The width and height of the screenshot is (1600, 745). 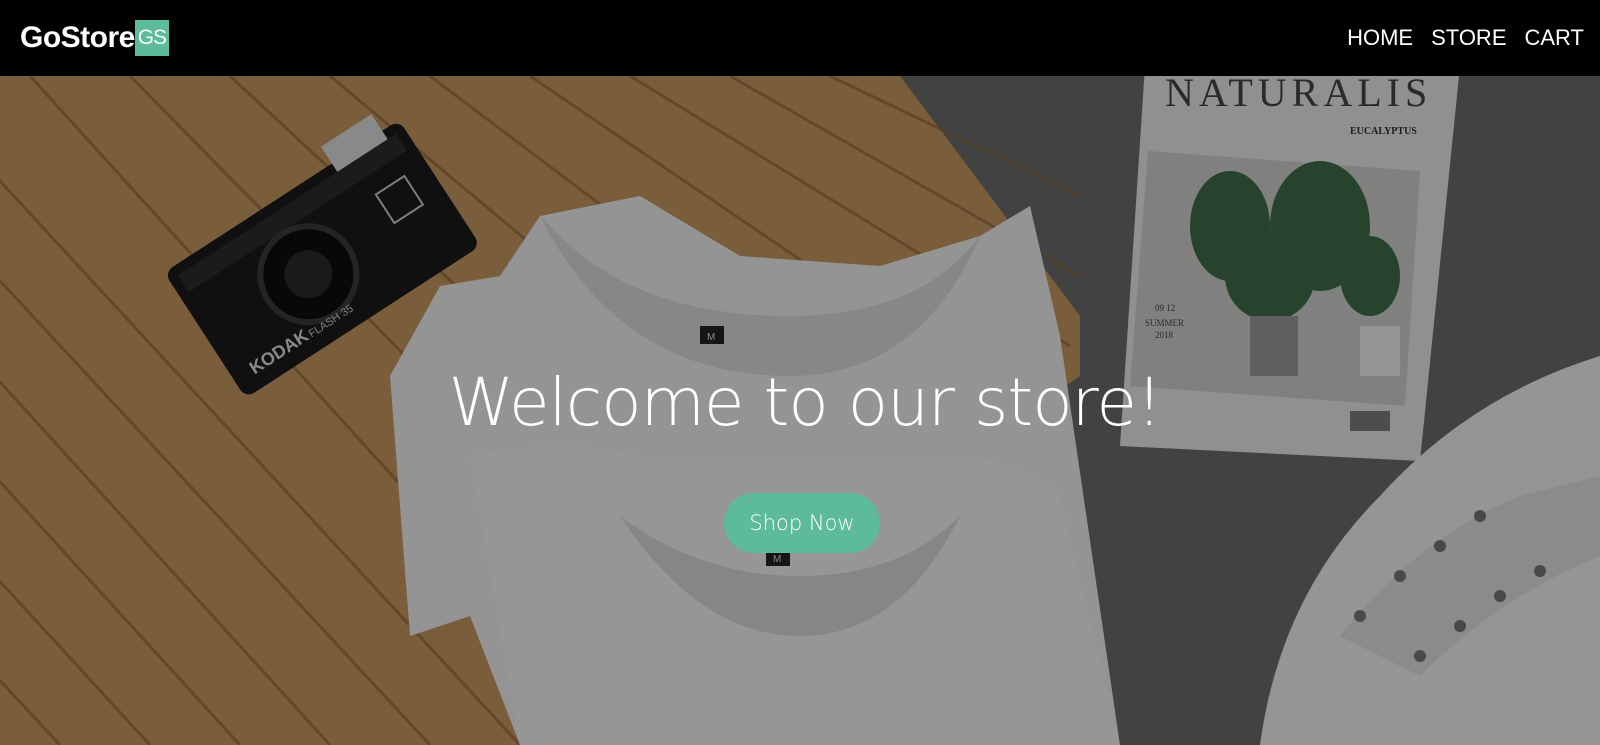 What do you see at coordinates (1555, 38) in the screenshot?
I see `nav-link-cart: CART` at bounding box center [1555, 38].